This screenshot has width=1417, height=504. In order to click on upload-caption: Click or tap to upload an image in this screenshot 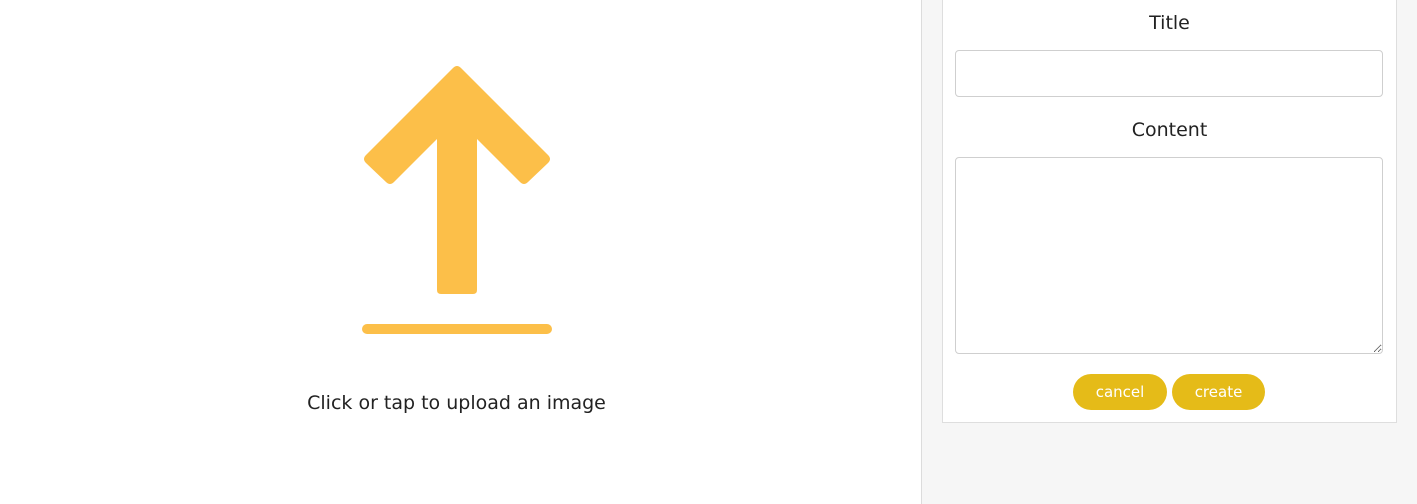, I will do `click(456, 403)`.